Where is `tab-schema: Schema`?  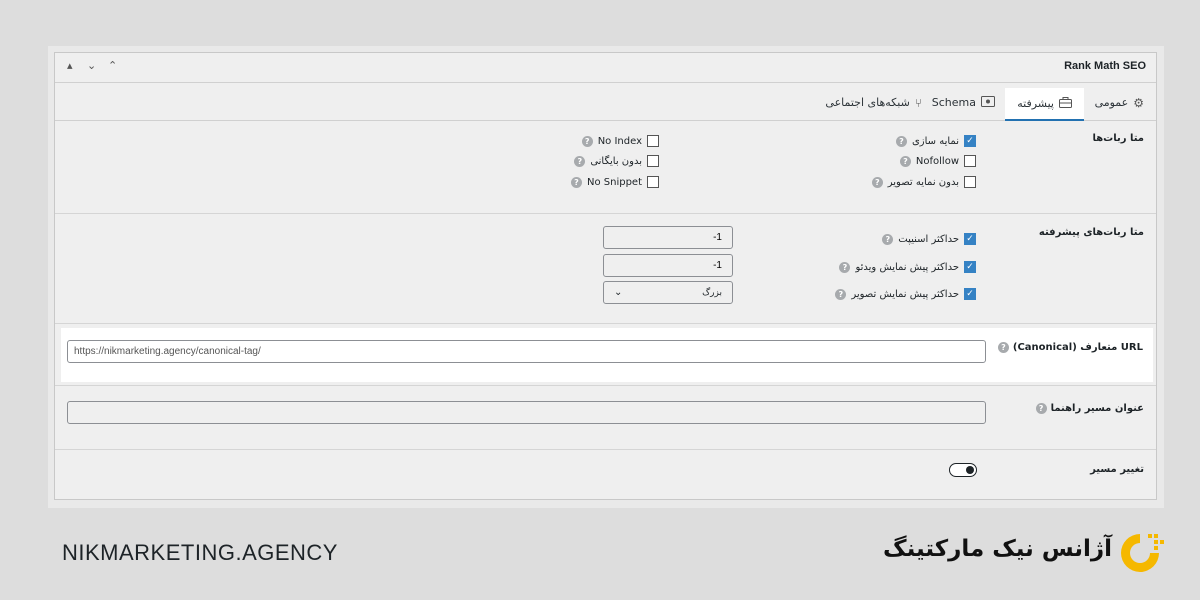
tab-schema: Schema is located at coordinates (963, 102).